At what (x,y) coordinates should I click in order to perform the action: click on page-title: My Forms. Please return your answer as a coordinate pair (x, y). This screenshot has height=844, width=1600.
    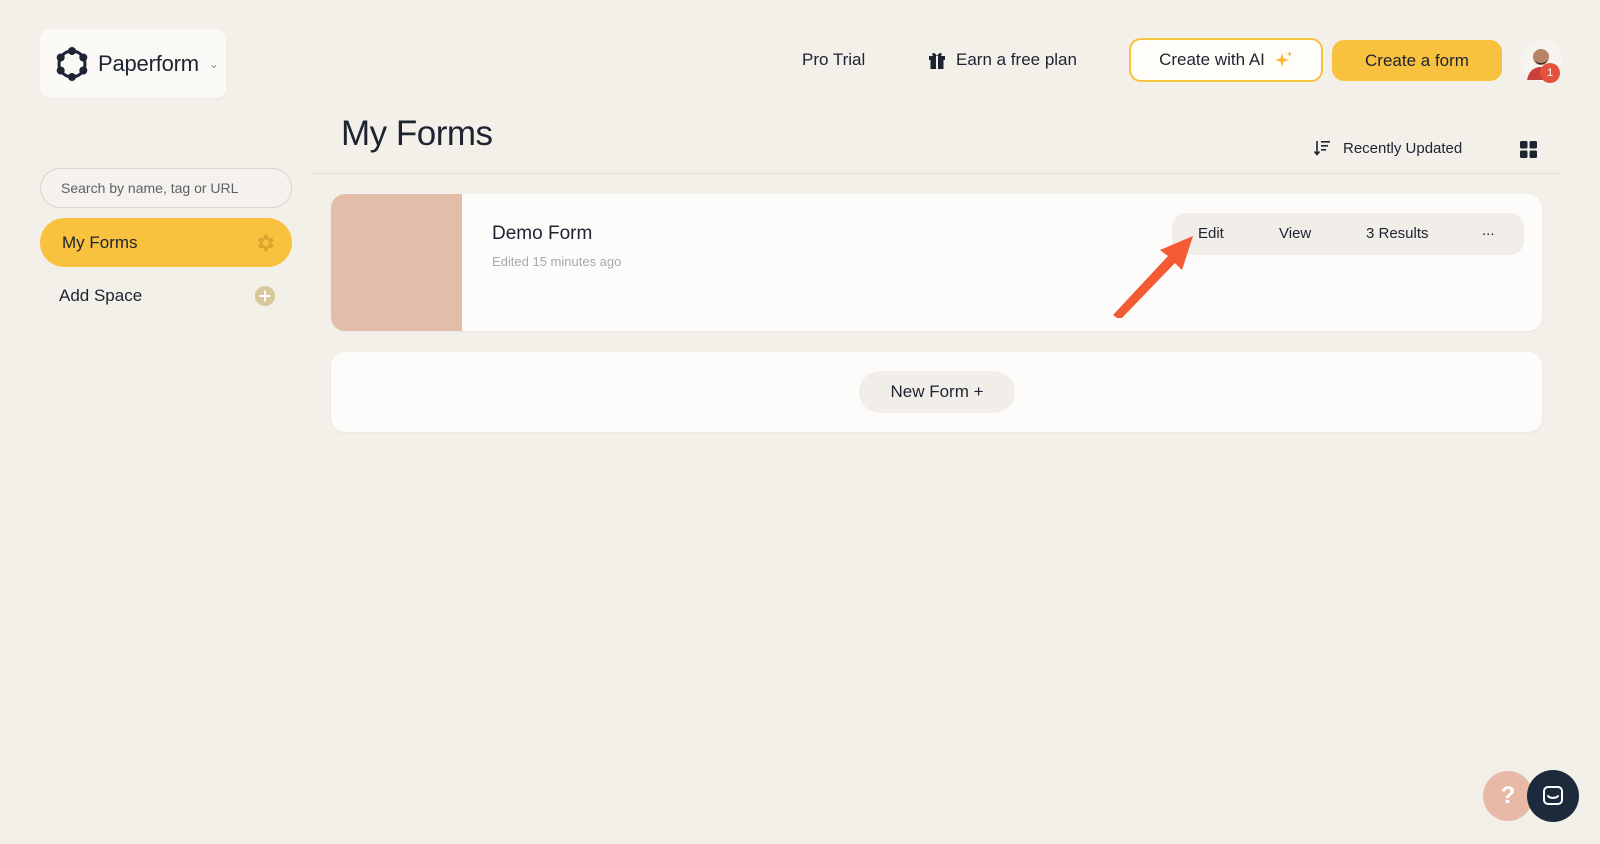
    Looking at the image, I should click on (417, 133).